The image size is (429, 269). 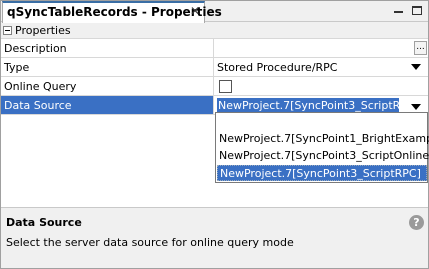 I want to click on dropdown-option: NewProject.7[SyncPoint1_BrightExample], so click(x=323, y=139).